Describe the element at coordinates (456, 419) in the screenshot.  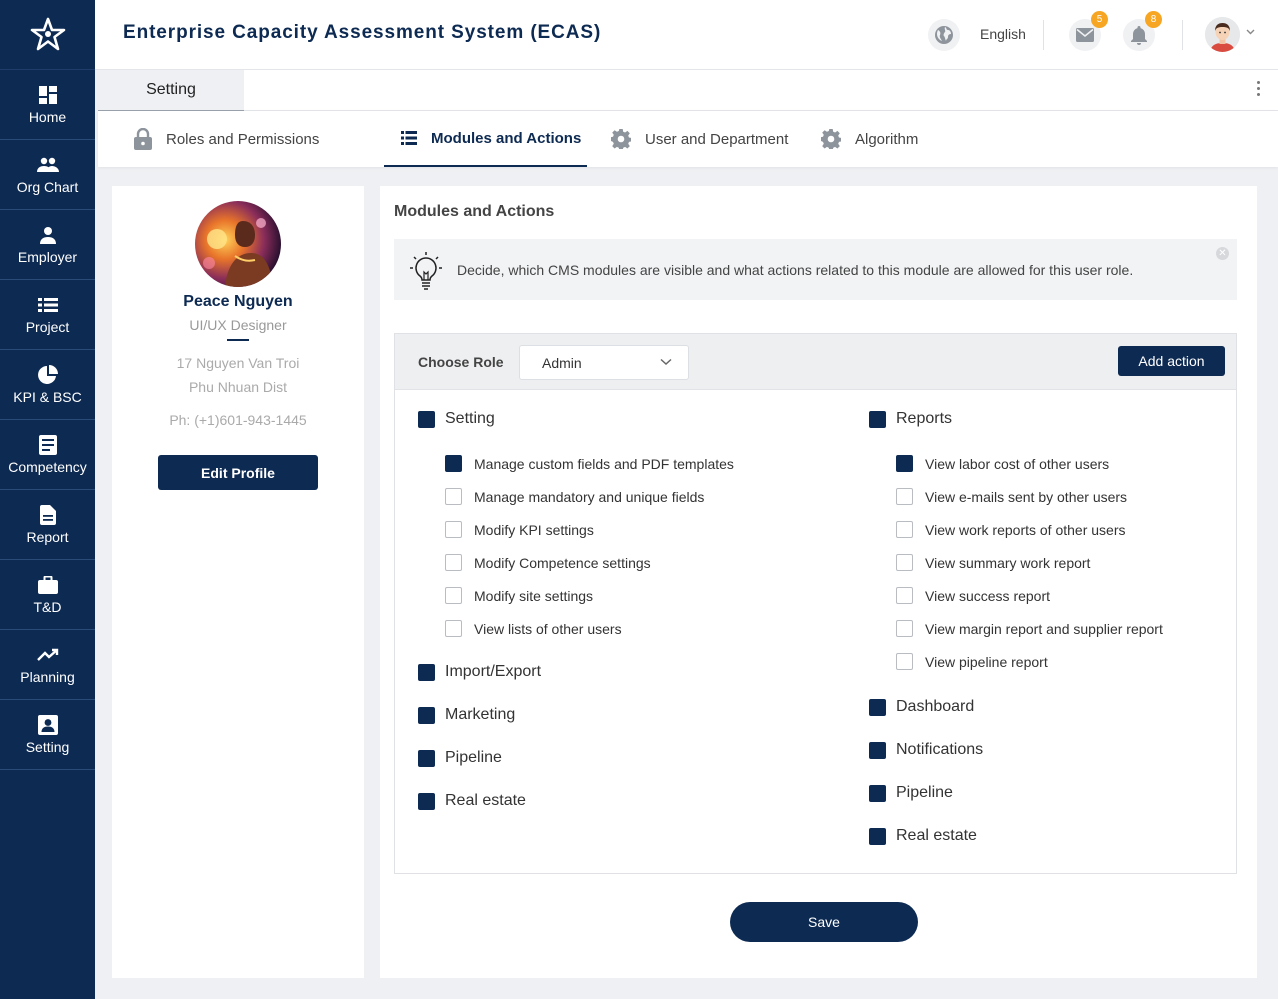
I see `module-group-setting: Setting` at that location.